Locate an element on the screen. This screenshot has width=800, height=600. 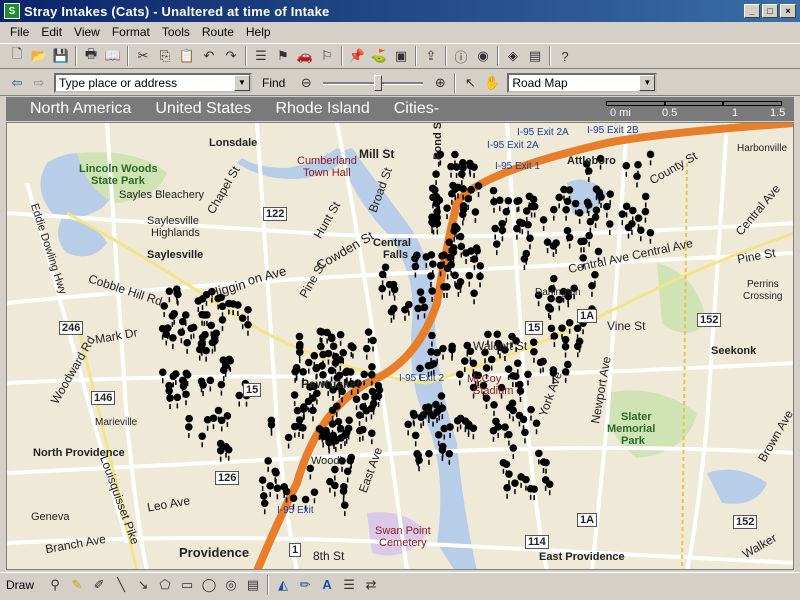
fill-color-icon: ◭ is located at coordinates (283, 585).